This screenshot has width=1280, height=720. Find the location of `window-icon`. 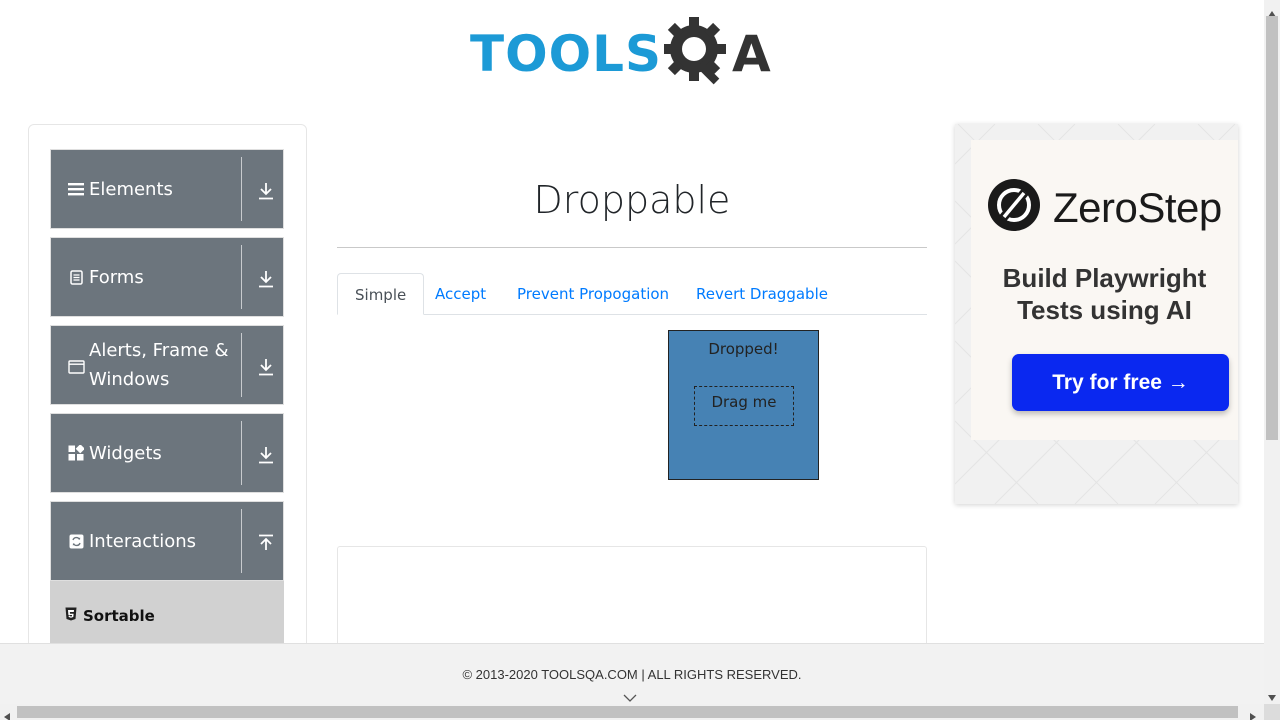

window-icon is located at coordinates (76, 367).